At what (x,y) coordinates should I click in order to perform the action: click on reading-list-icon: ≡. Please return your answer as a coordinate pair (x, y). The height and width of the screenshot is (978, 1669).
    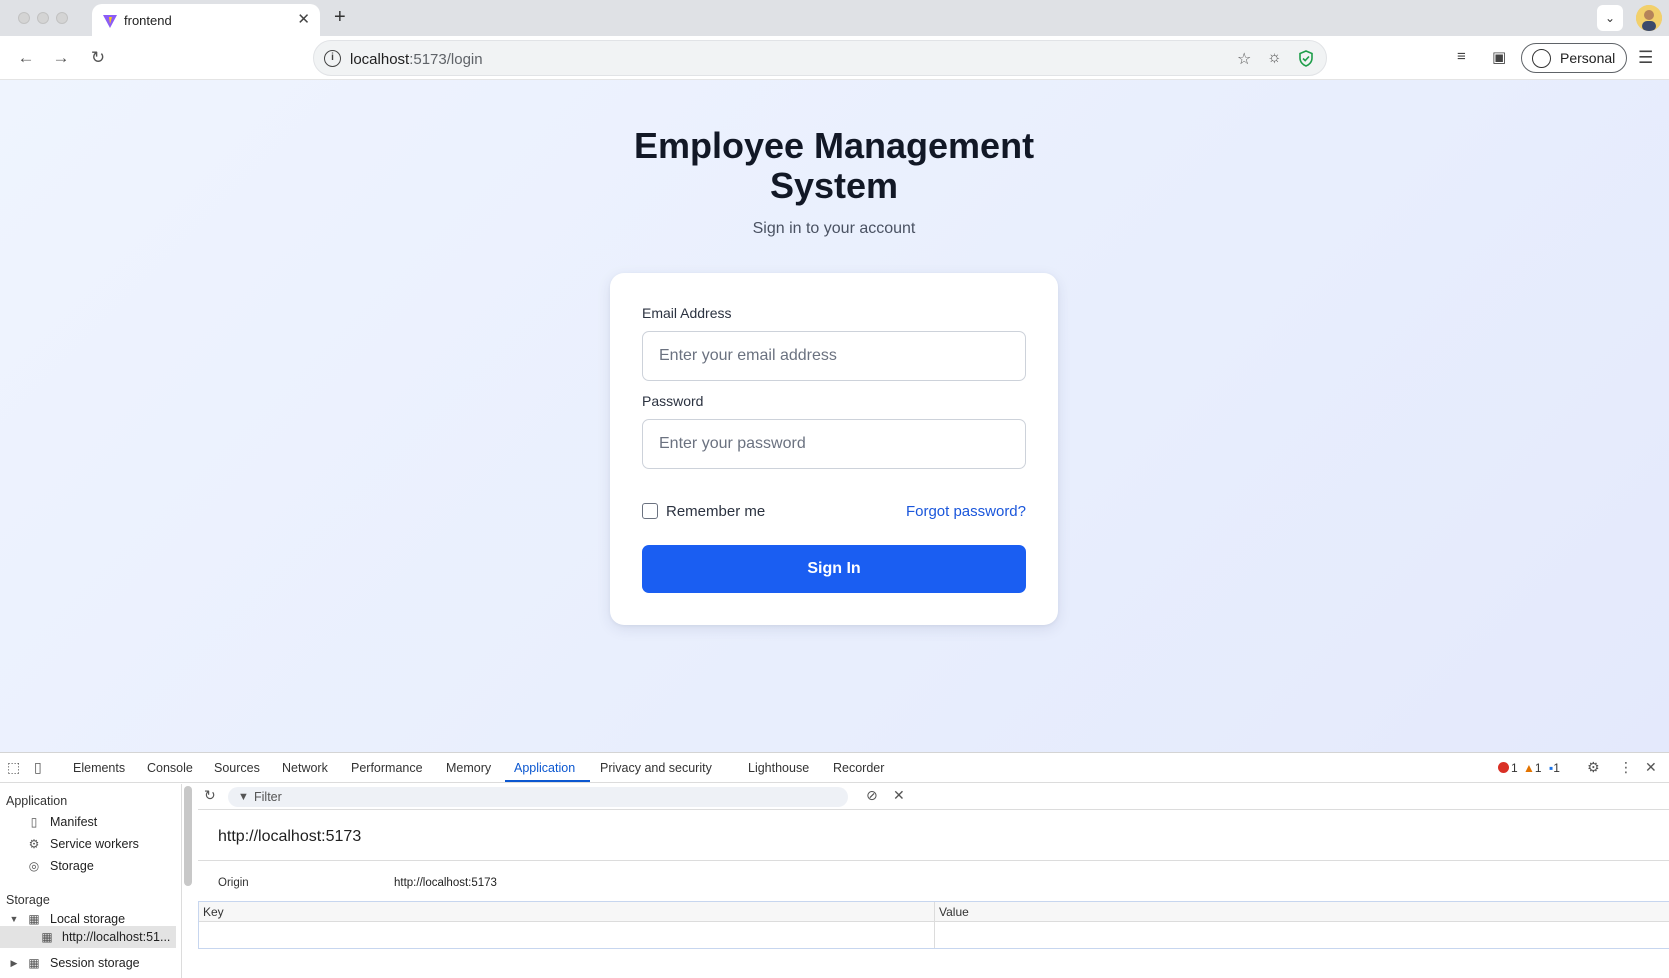
    Looking at the image, I should click on (1461, 56).